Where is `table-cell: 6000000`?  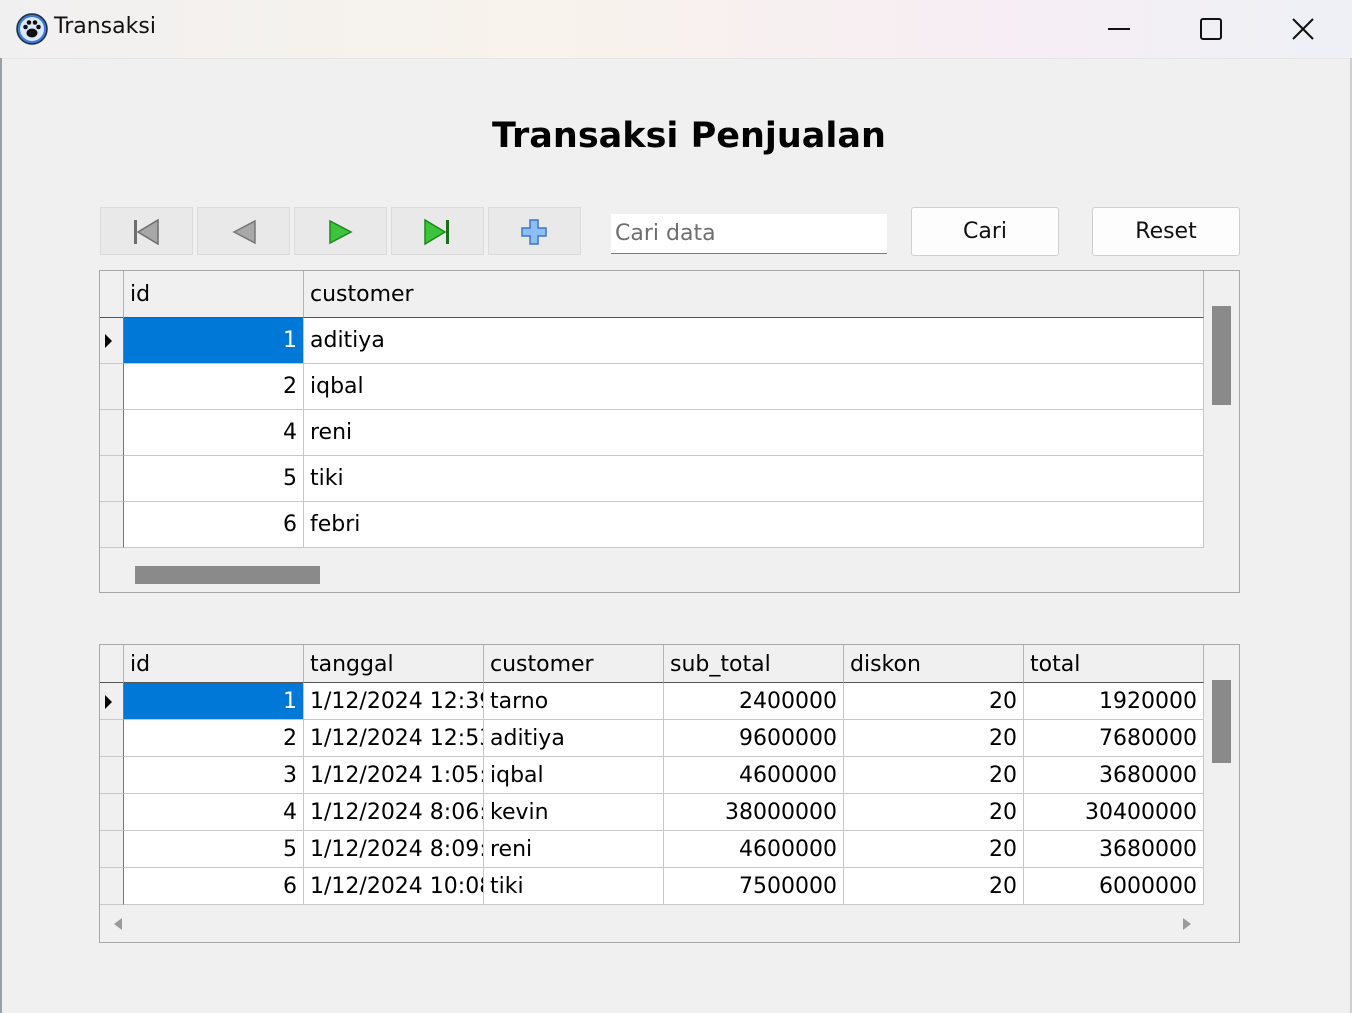 table-cell: 6000000 is located at coordinates (1114, 886).